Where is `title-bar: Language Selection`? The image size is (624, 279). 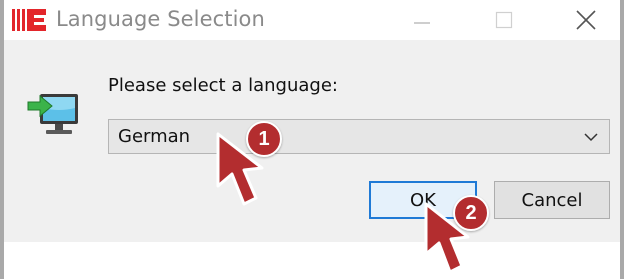
title-bar: Language Selection is located at coordinates (312, 20).